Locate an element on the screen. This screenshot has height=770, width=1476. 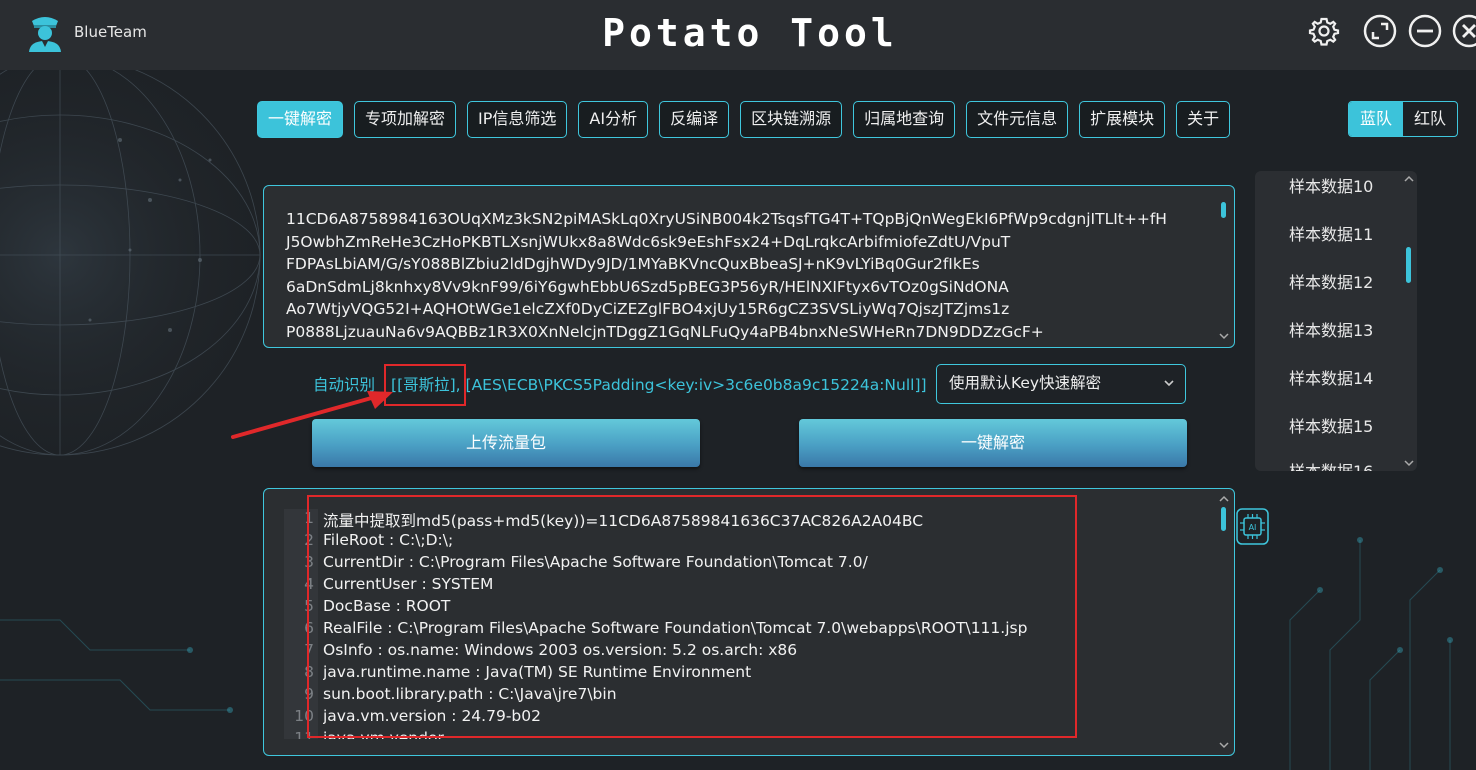
restore-button is located at coordinates (1380, 31).